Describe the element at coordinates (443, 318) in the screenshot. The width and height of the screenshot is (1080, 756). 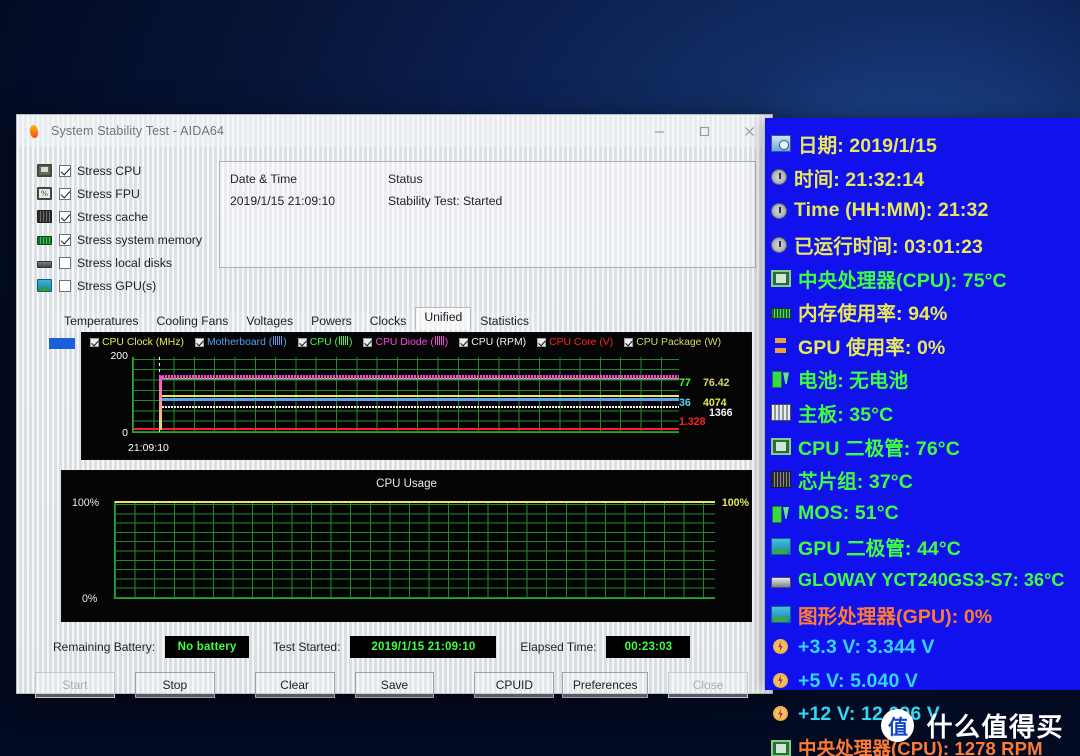
I see `tab-unified: Unified` at that location.